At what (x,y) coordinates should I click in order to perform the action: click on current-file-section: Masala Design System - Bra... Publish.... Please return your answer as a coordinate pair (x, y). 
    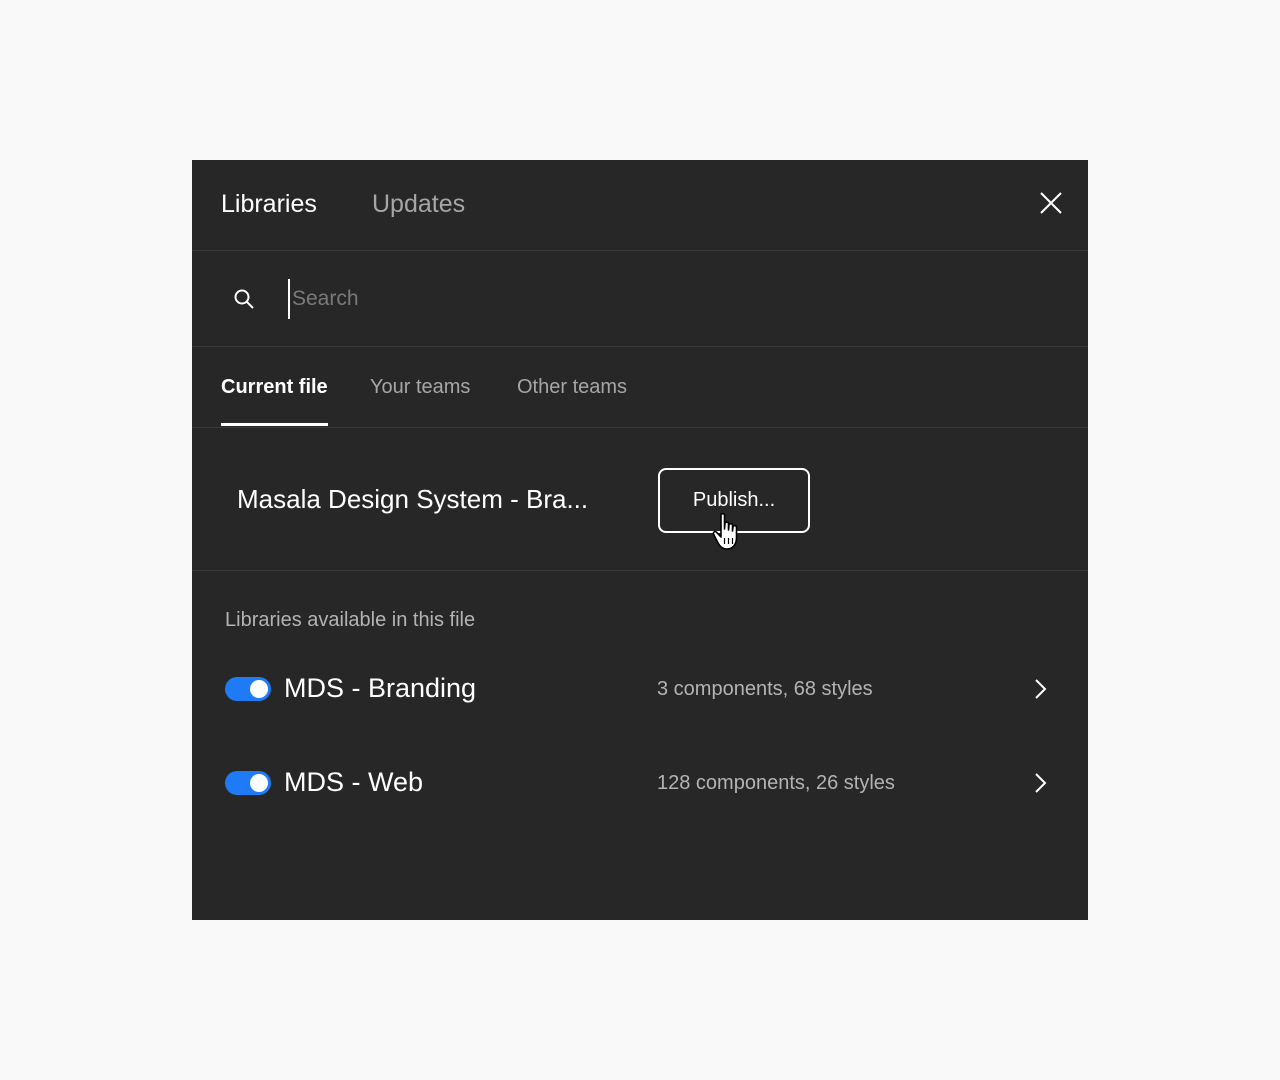
    Looking at the image, I should click on (640, 499).